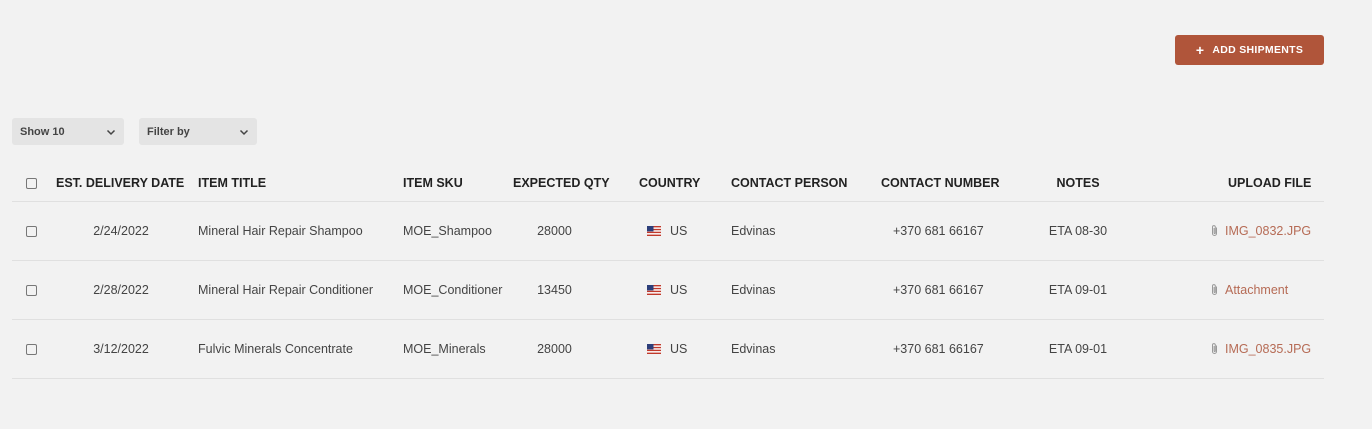  What do you see at coordinates (569, 290) in the screenshot?
I see `expected-qty: 13450` at bounding box center [569, 290].